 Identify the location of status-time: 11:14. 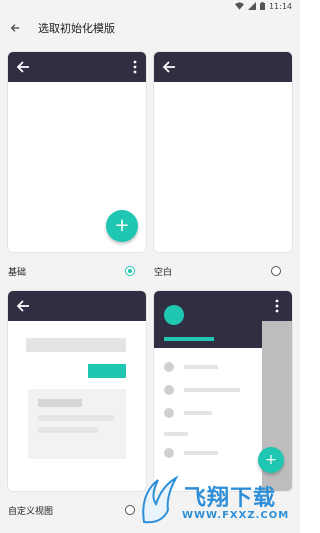
(280, 6).